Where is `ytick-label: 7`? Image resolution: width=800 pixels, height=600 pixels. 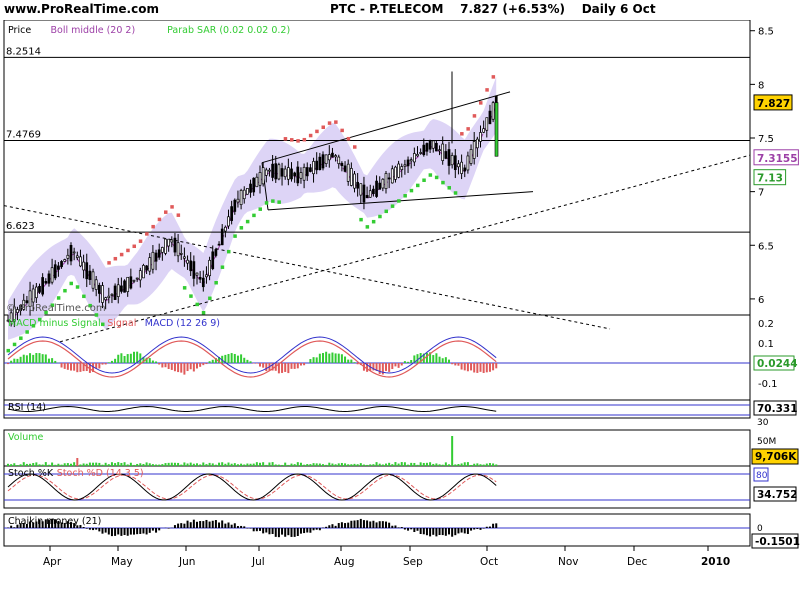 ytick-label: 7 is located at coordinates (761, 193).